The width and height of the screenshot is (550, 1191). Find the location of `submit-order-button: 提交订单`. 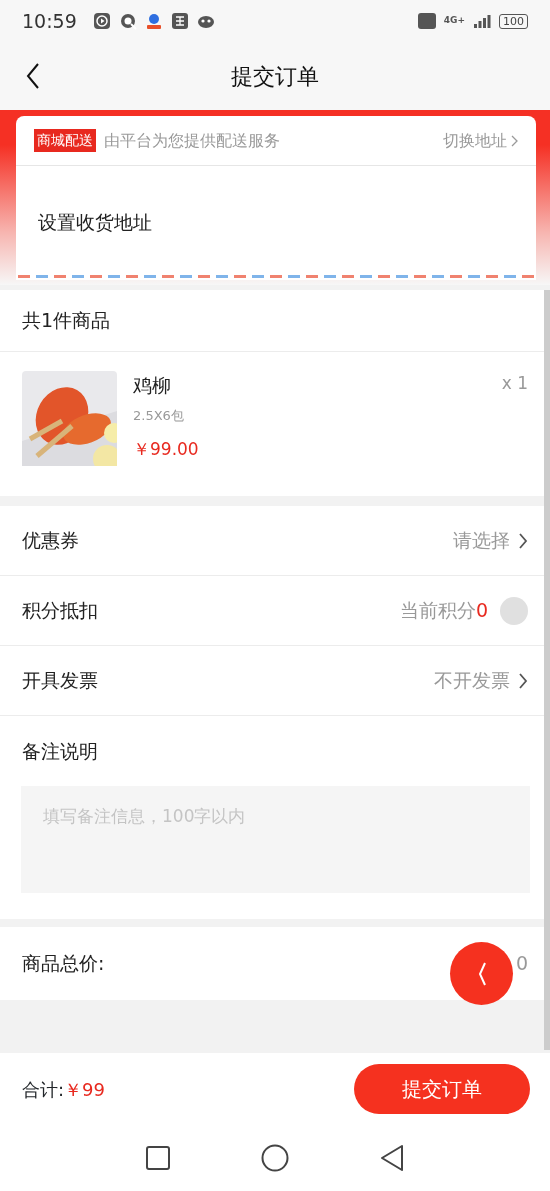

submit-order-button: 提交订单 is located at coordinates (442, 1089).